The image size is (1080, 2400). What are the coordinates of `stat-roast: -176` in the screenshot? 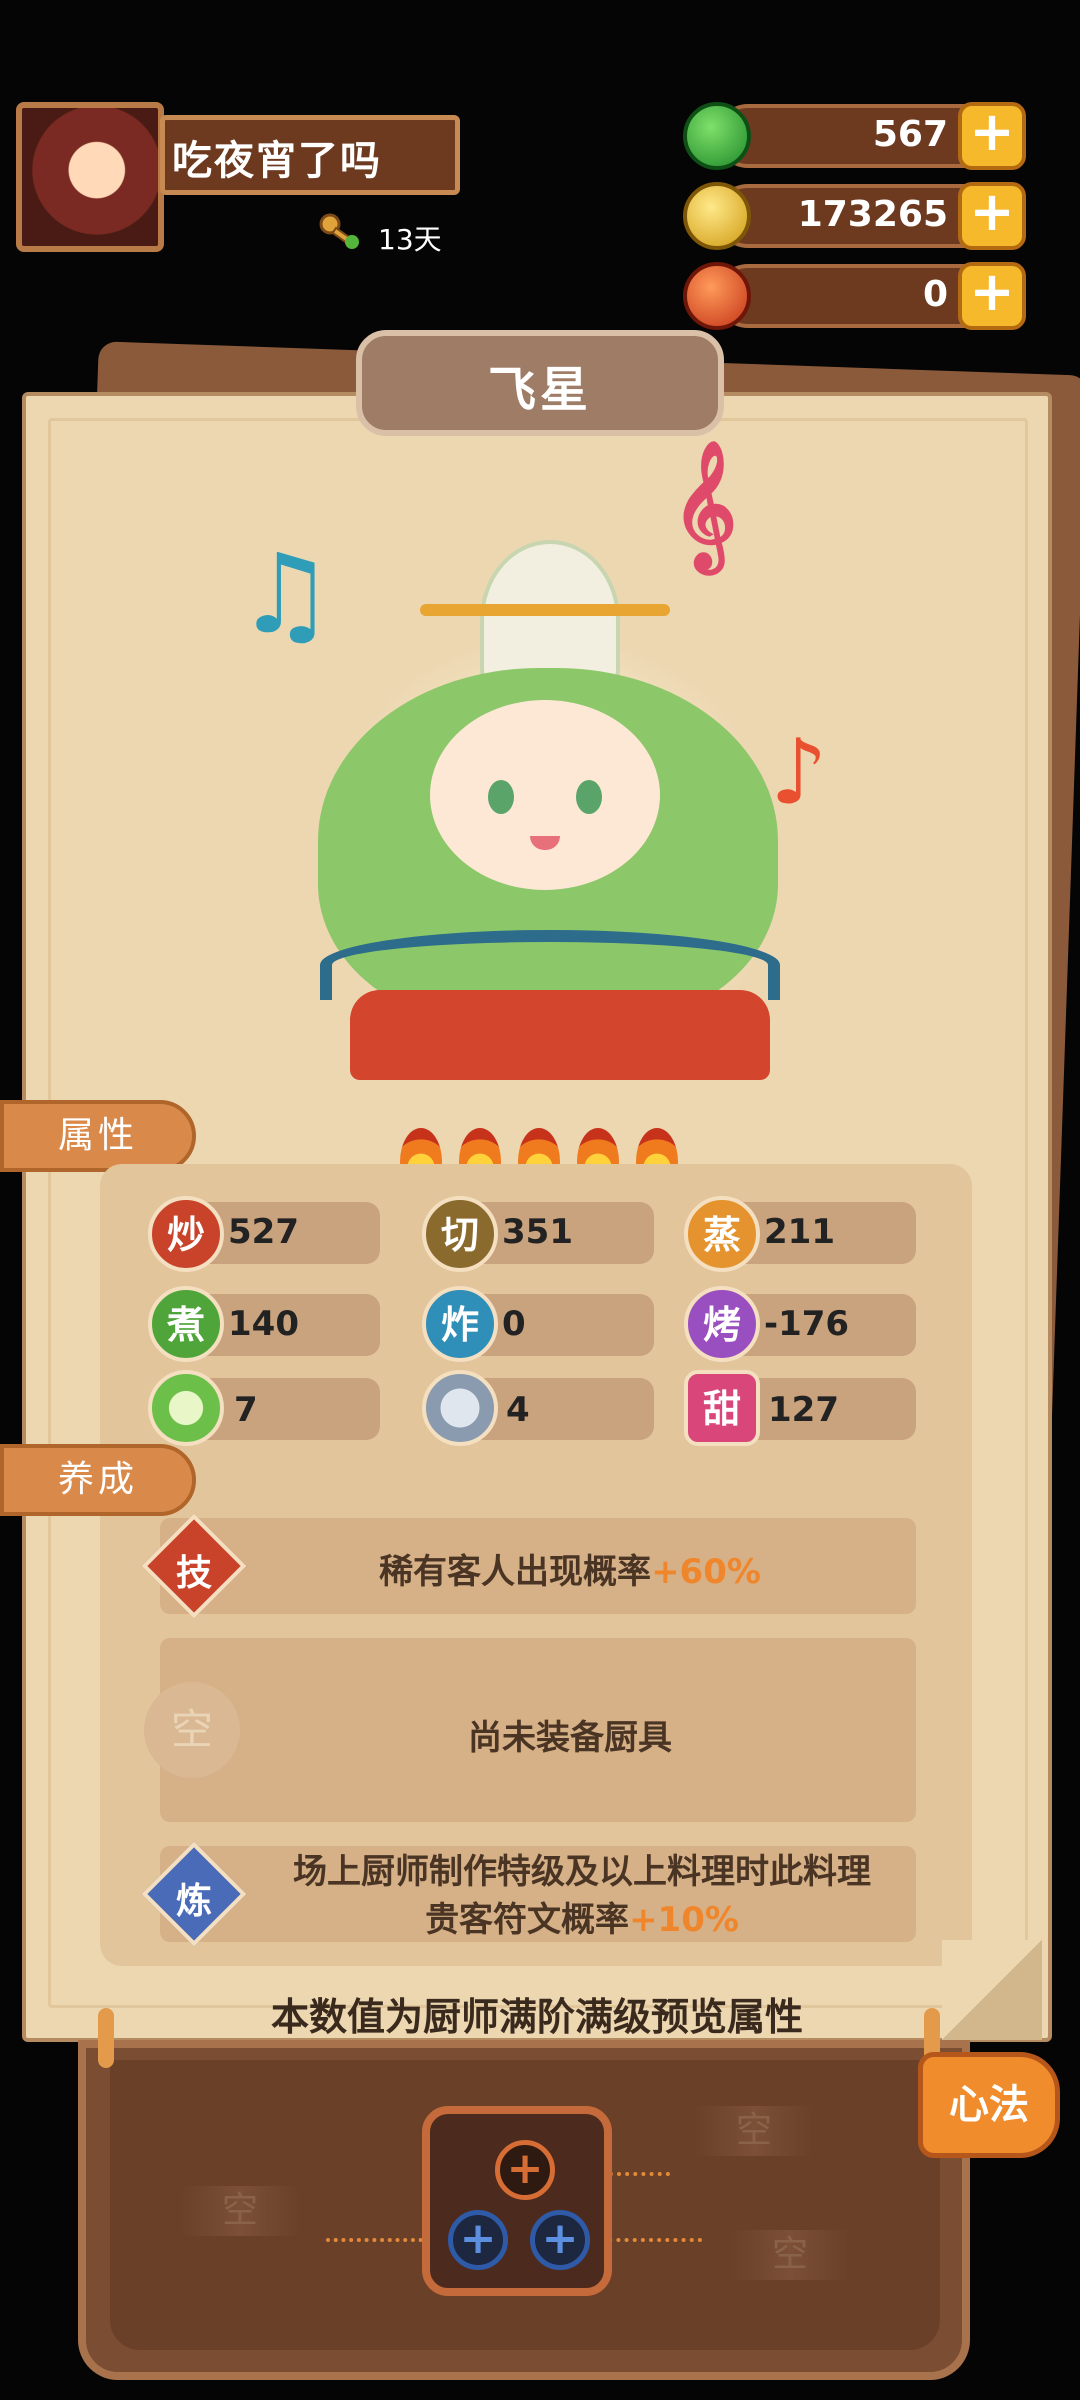 It's located at (807, 1324).